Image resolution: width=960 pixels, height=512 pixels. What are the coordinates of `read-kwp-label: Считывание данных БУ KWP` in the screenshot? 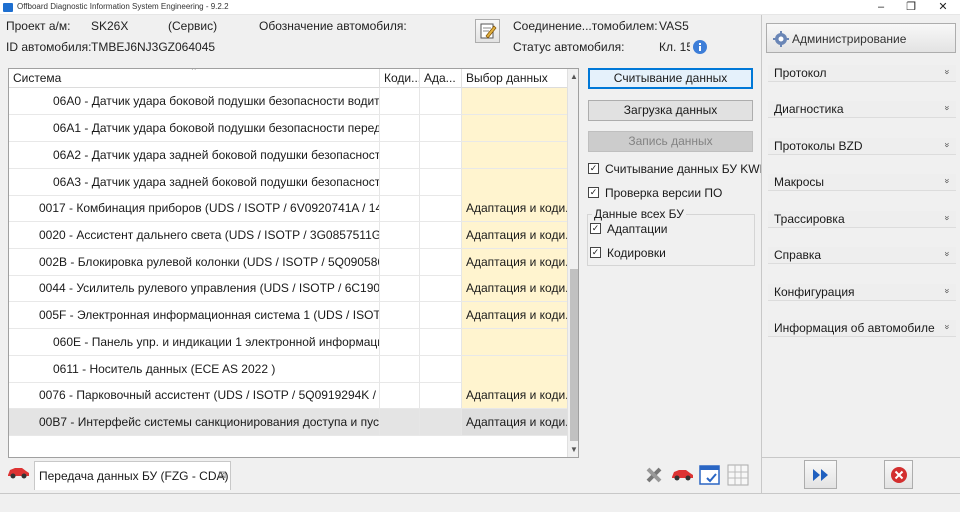 It's located at (686, 169).